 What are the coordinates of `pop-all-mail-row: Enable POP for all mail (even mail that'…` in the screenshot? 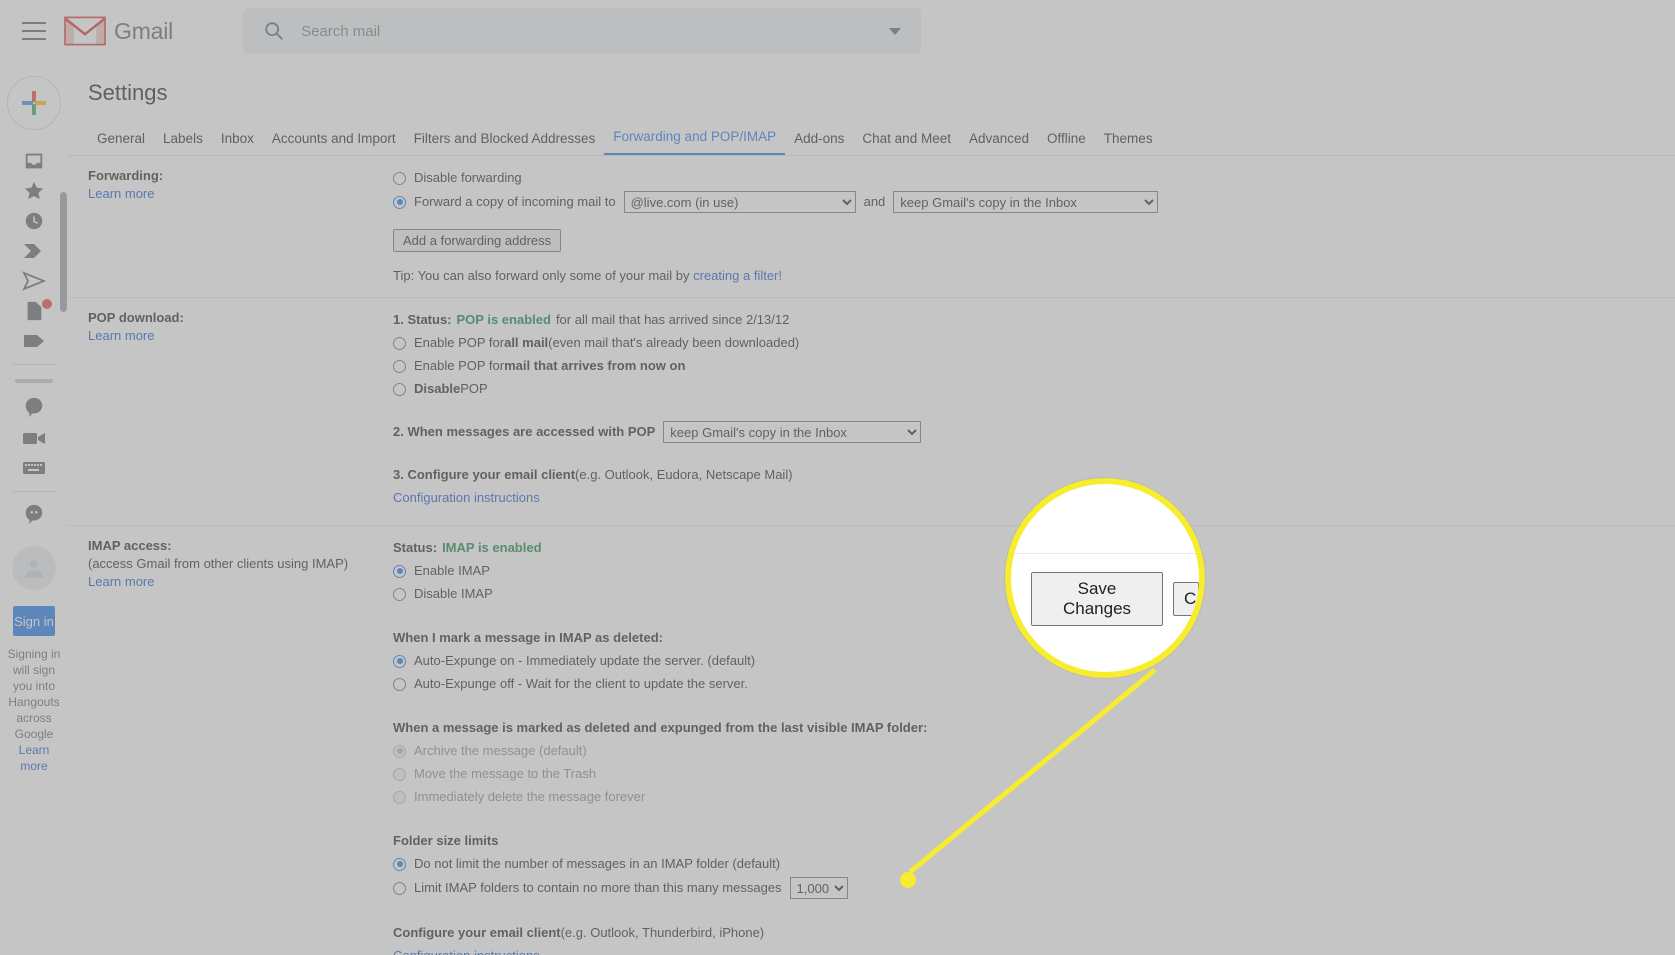 It's located at (1024, 343).